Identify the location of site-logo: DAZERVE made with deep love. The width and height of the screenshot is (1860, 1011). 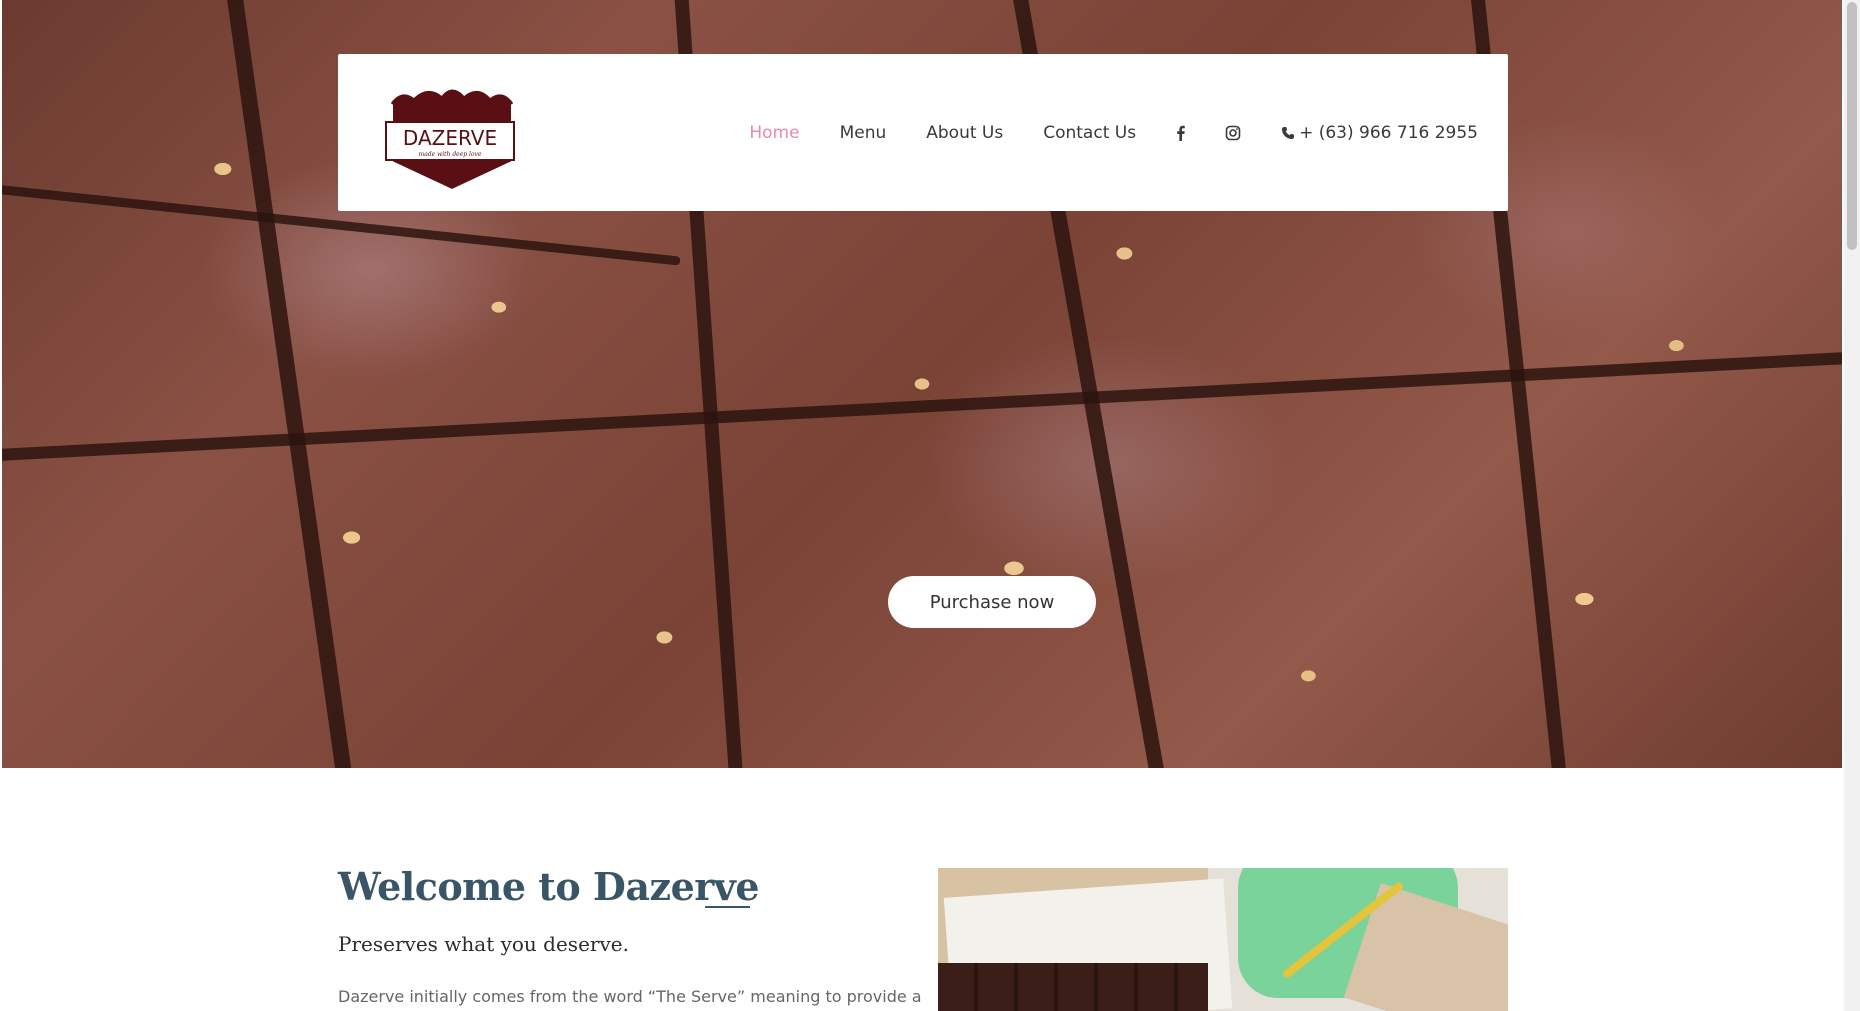
(452, 137).